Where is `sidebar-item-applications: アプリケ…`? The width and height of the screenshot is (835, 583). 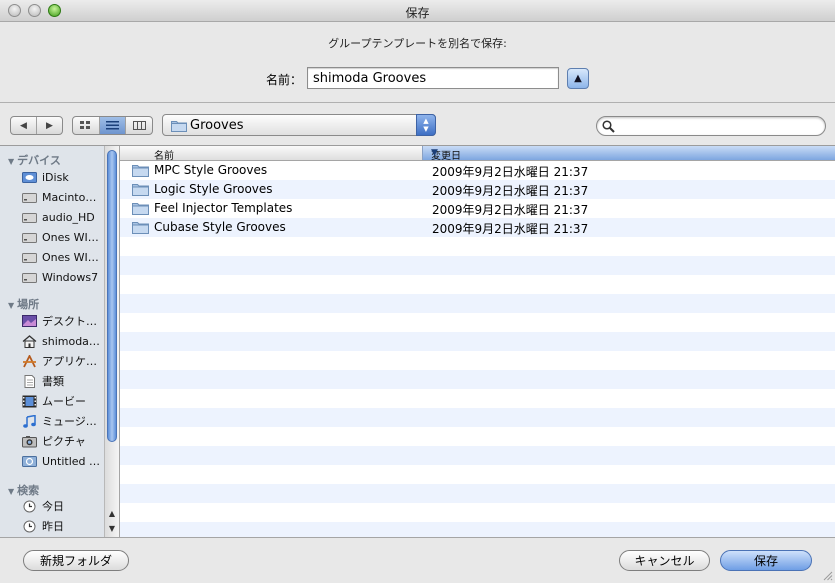 sidebar-item-applications: アプリケ… is located at coordinates (62, 361).